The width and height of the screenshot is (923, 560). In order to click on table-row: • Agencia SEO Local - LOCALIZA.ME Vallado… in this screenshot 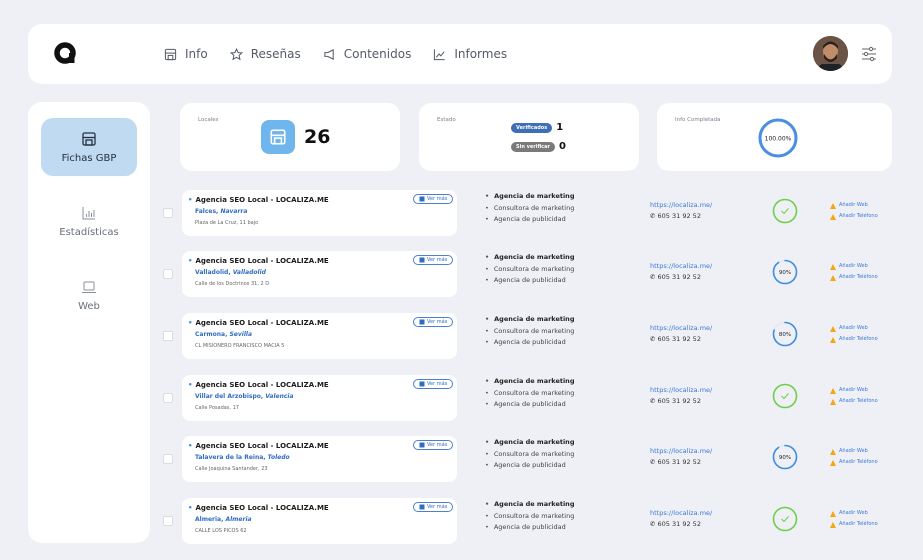, I will do `click(535, 276)`.